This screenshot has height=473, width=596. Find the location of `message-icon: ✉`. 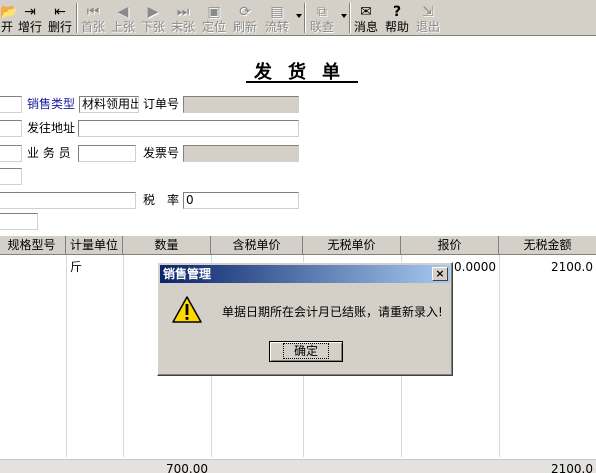

message-icon: ✉ is located at coordinates (366, 12).